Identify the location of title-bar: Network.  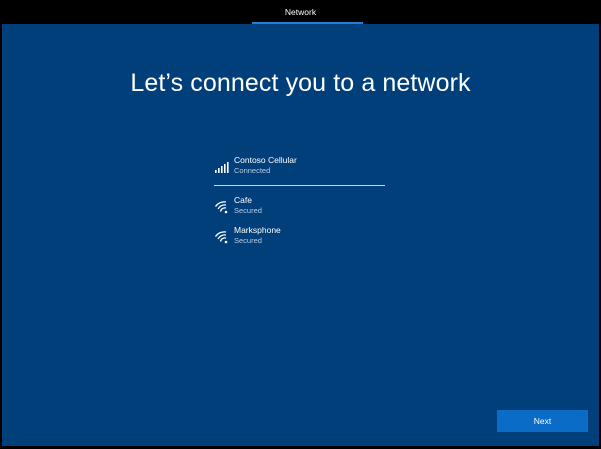
(300, 12).